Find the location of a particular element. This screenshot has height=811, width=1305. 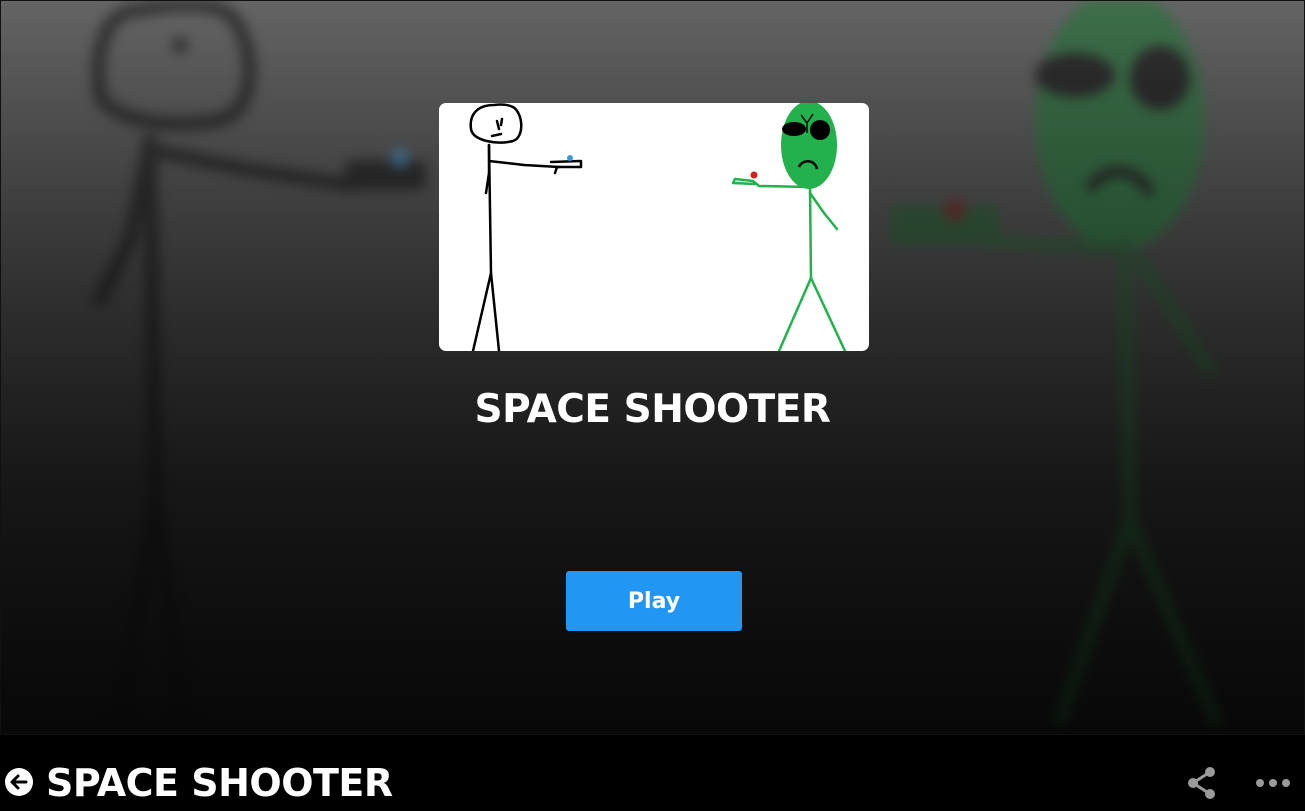

more-options-button is located at coordinates (1274, 783).